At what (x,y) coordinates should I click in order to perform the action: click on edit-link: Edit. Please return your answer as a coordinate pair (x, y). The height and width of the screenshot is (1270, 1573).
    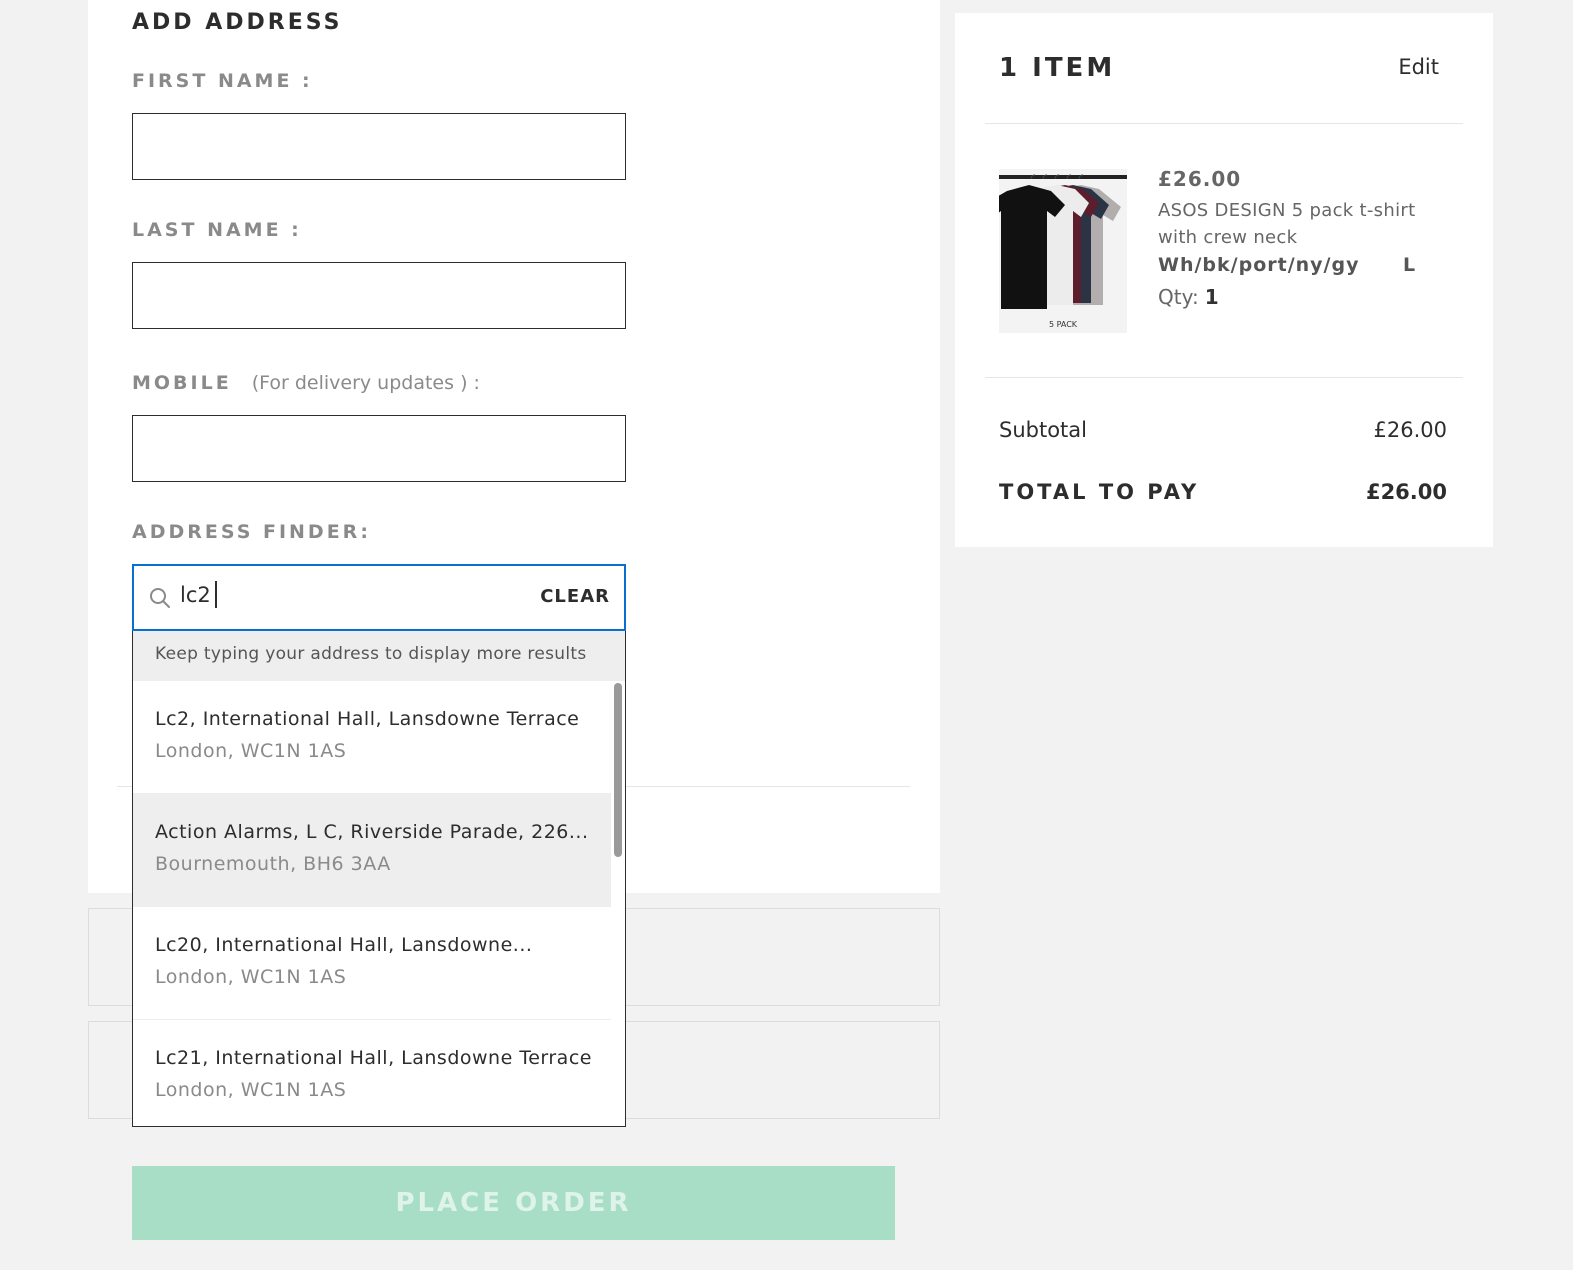
    Looking at the image, I should click on (1418, 67).